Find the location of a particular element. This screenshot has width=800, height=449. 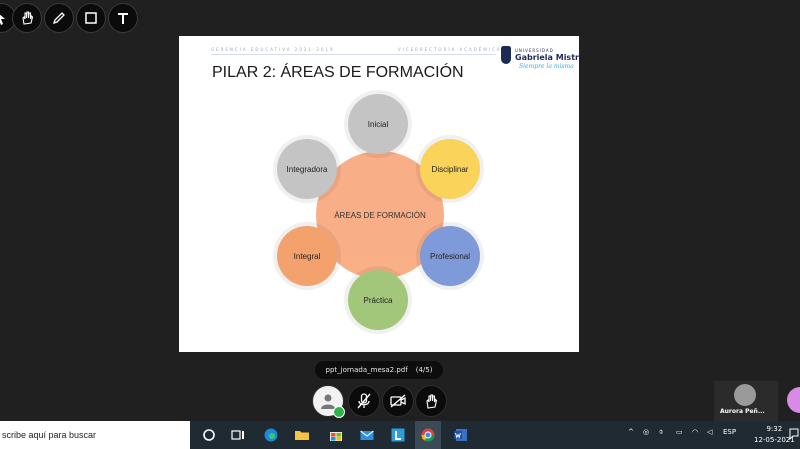

area-integral-label: Integral is located at coordinates (307, 256).